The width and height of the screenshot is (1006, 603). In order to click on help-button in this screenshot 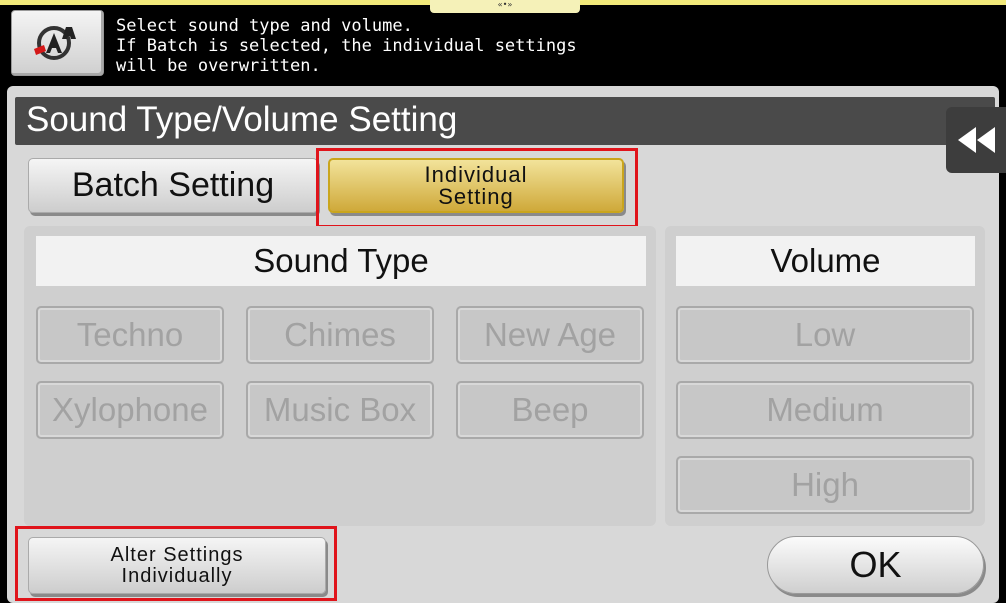, I will do `click(57, 43)`.